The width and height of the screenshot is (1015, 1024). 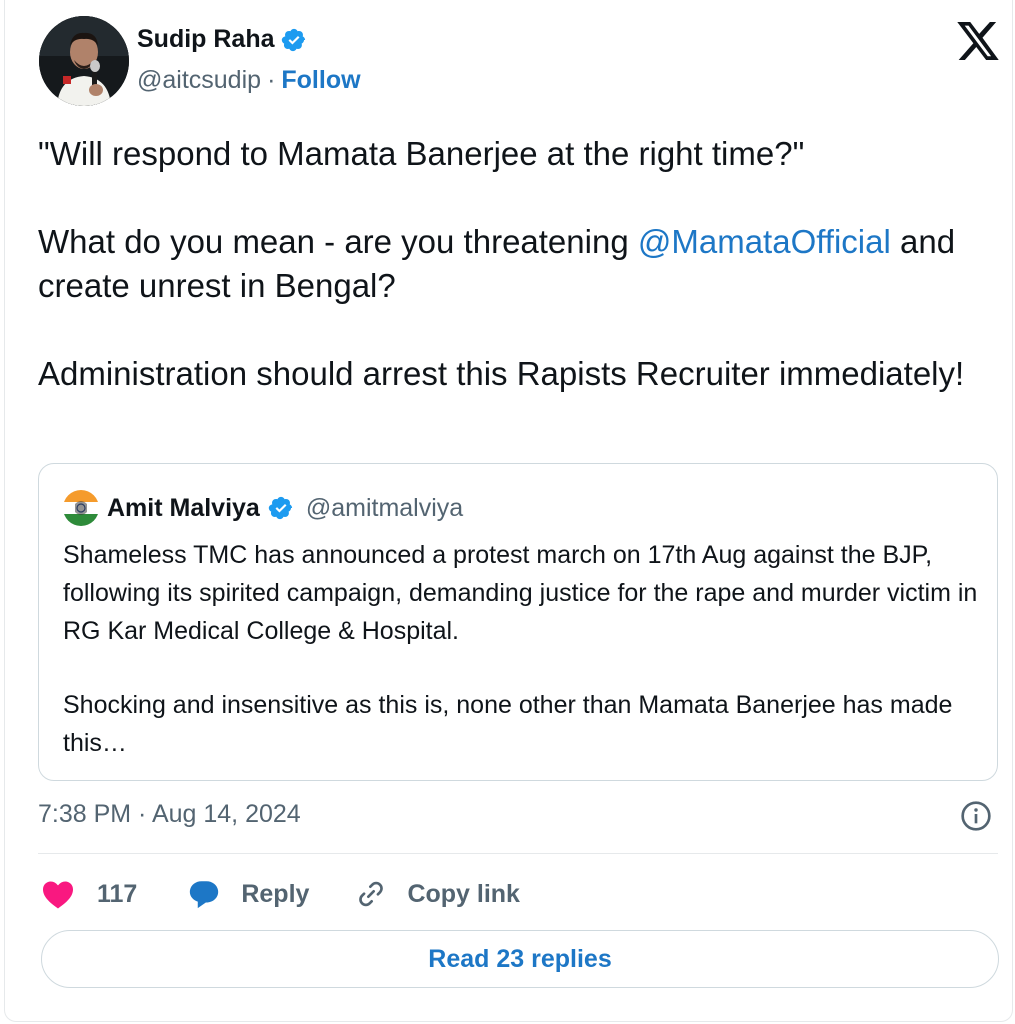 I want to click on divider, so click(x=518, y=853).